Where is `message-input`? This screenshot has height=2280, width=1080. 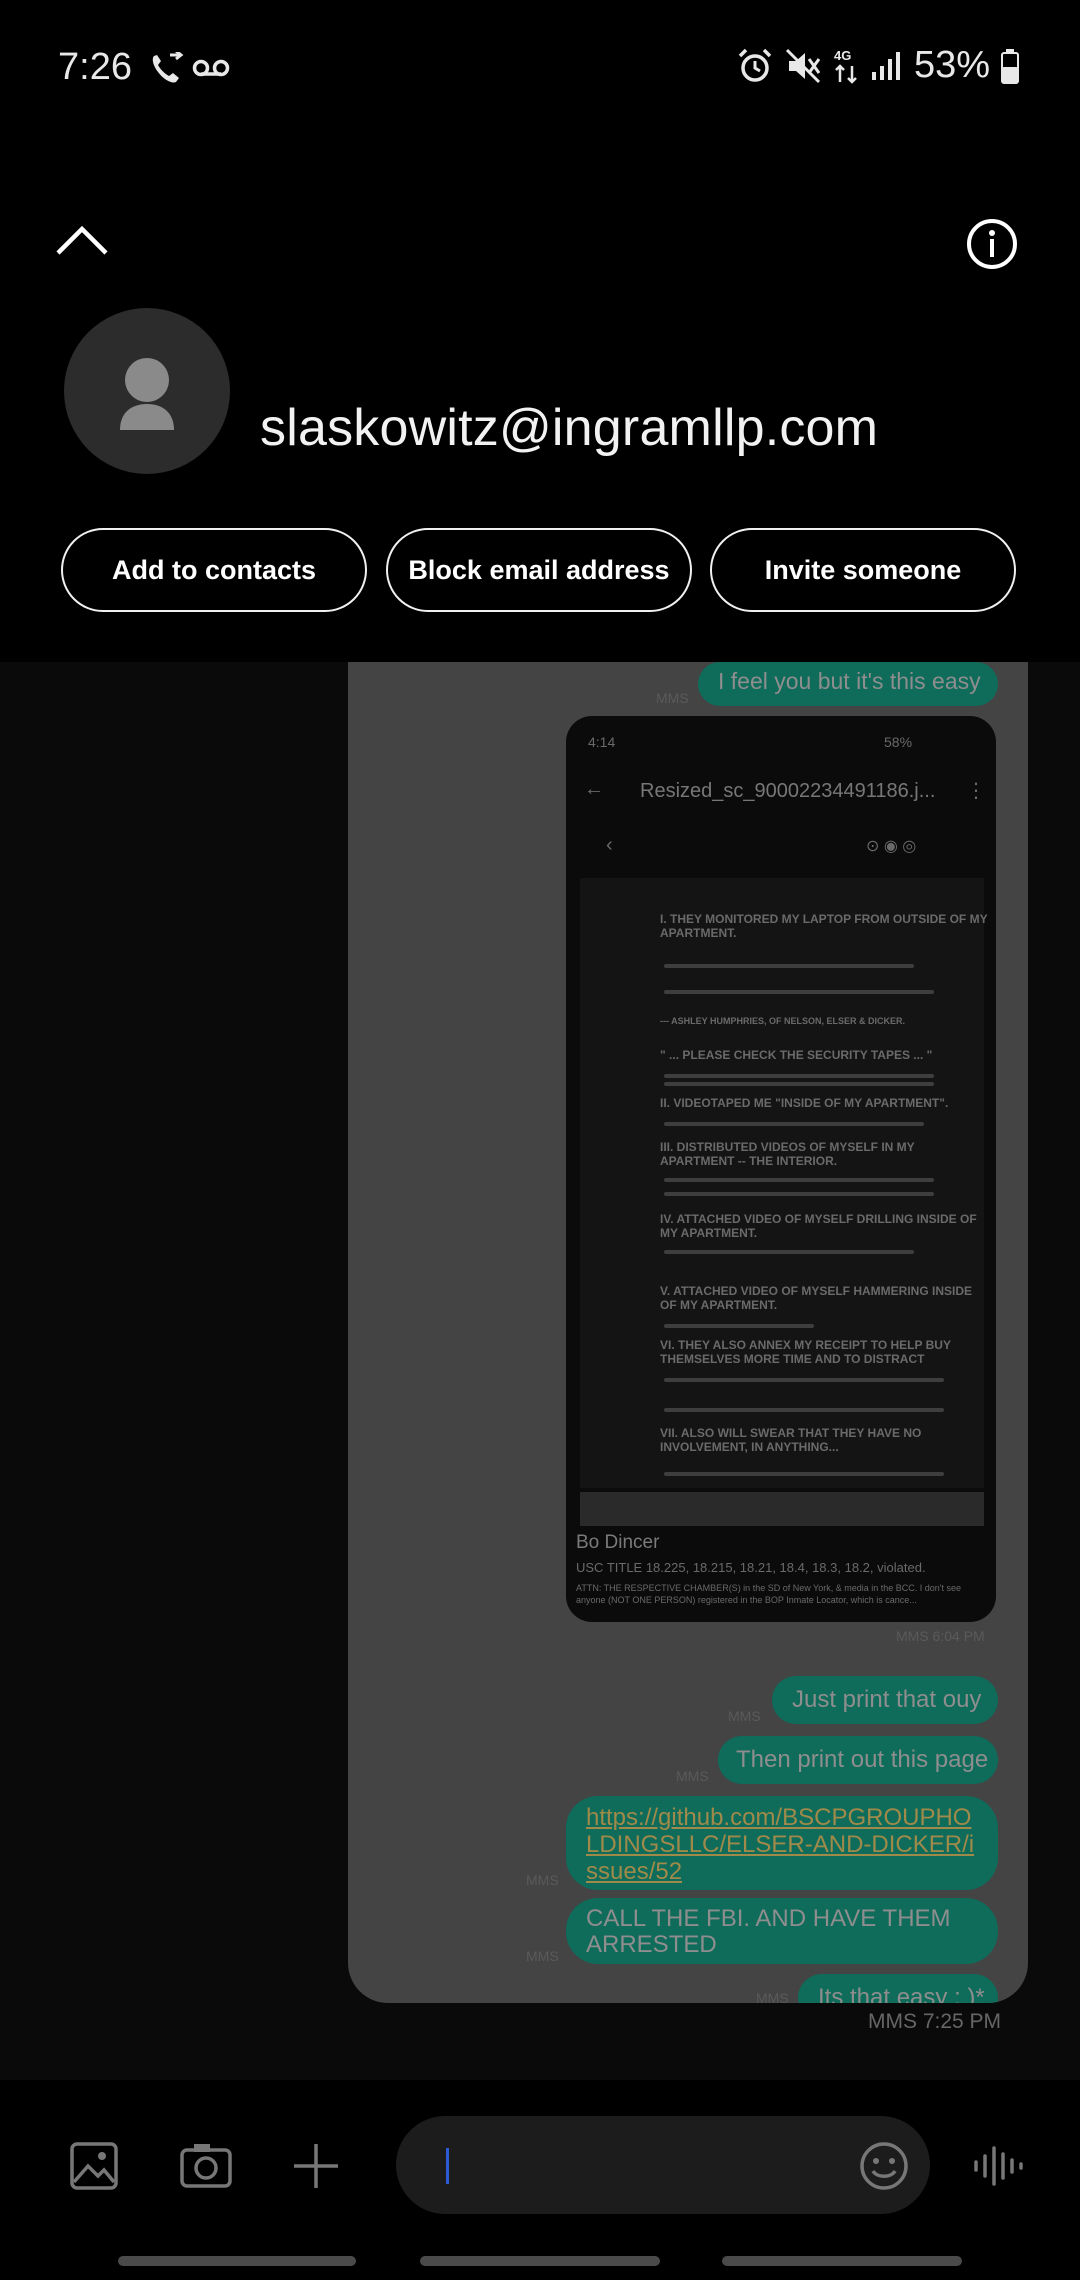
message-input is located at coordinates (663, 2165).